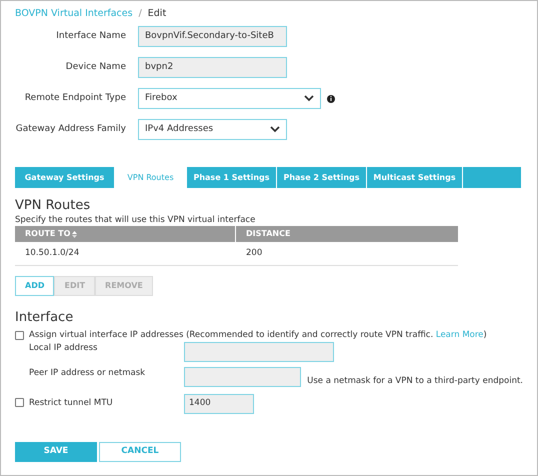 Image resolution: width=538 pixels, height=476 pixels. Describe the element at coordinates (34, 286) in the screenshot. I see `table-action-button: ADD` at that location.